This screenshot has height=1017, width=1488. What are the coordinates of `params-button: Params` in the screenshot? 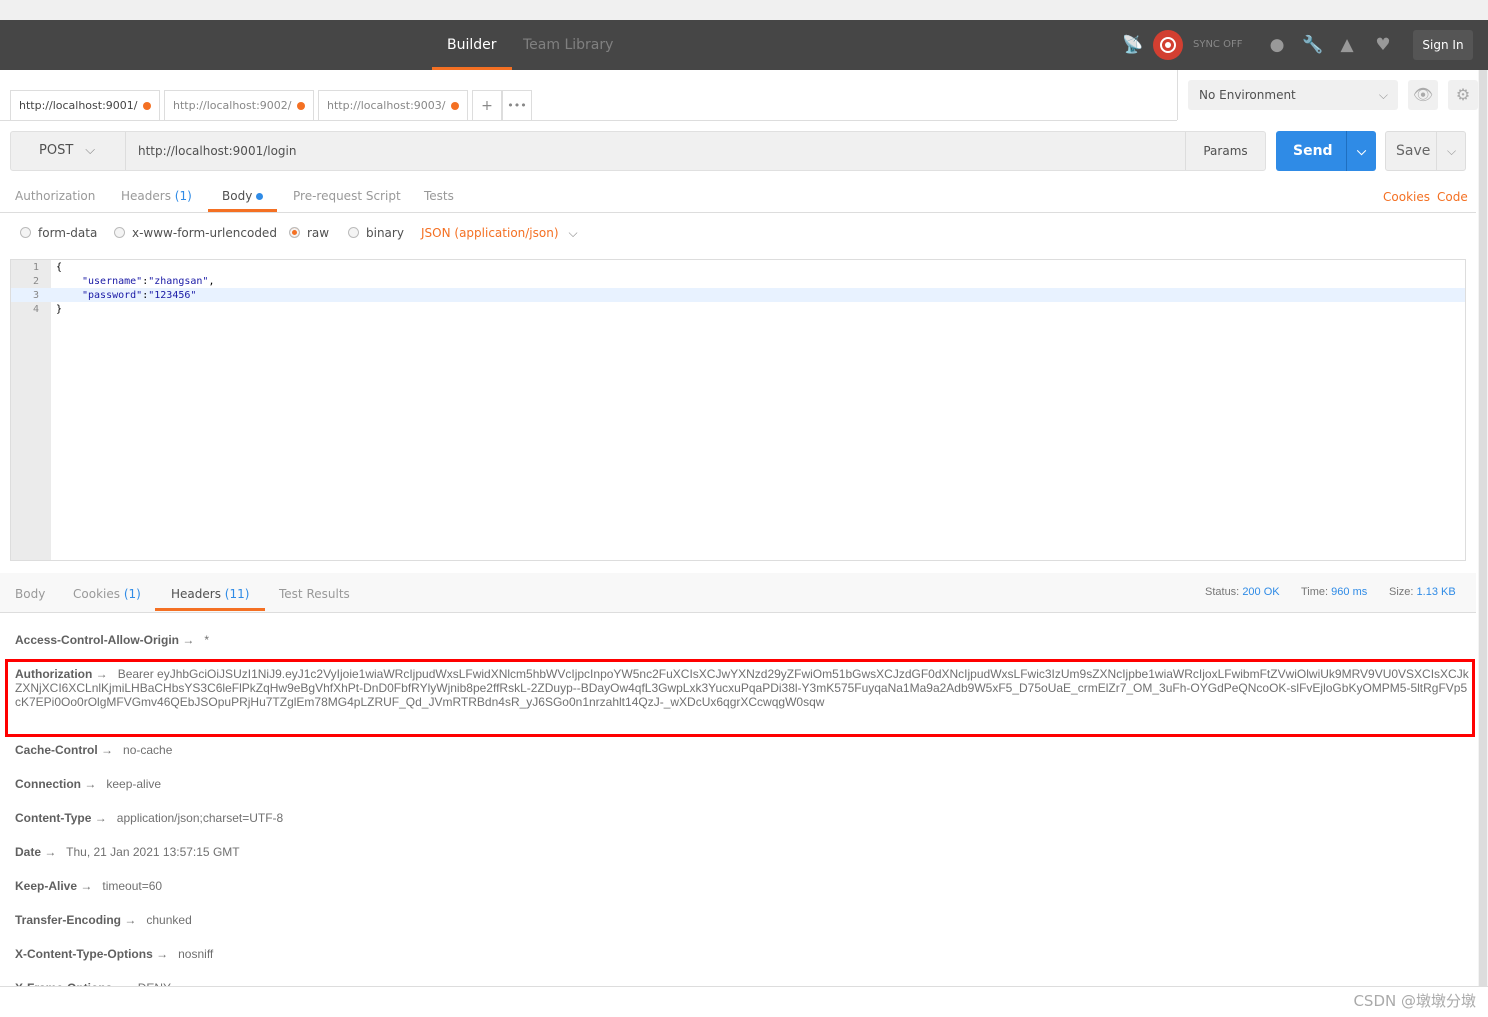 It's located at (1225, 151).